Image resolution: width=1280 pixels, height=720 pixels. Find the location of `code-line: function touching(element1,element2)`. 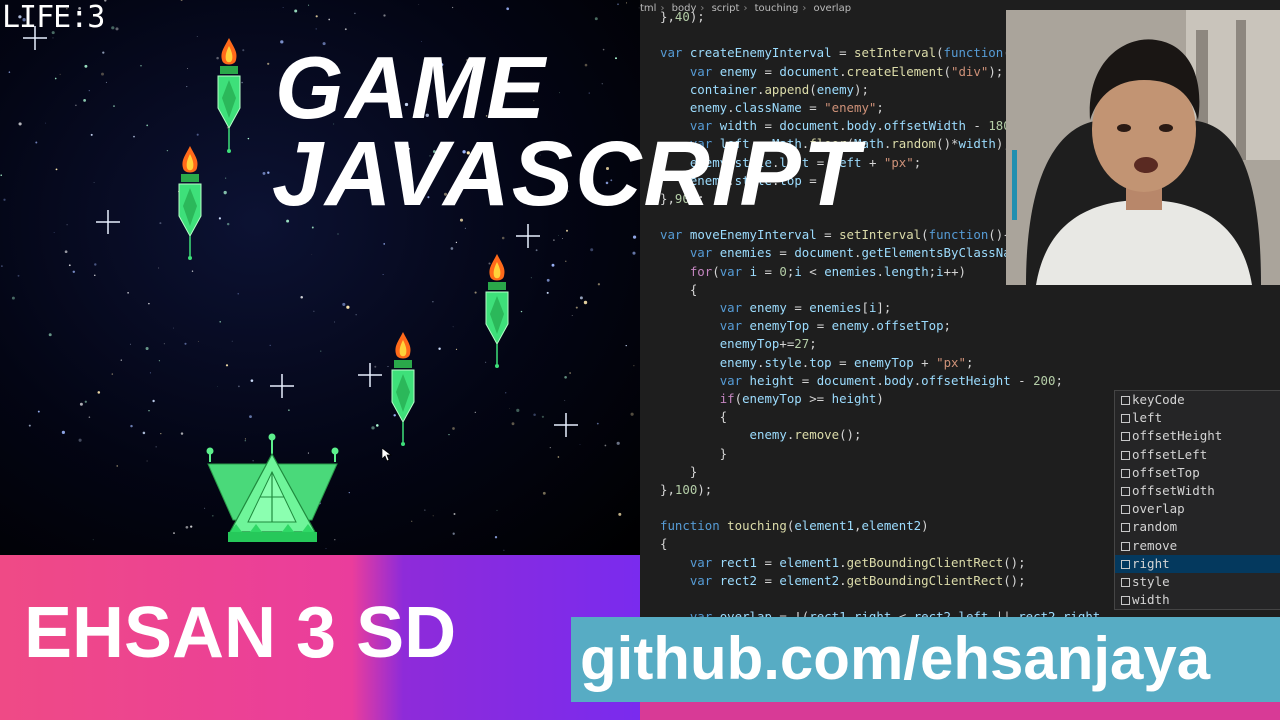

code-line: function touching(element1,element2) is located at coordinates (880, 526).